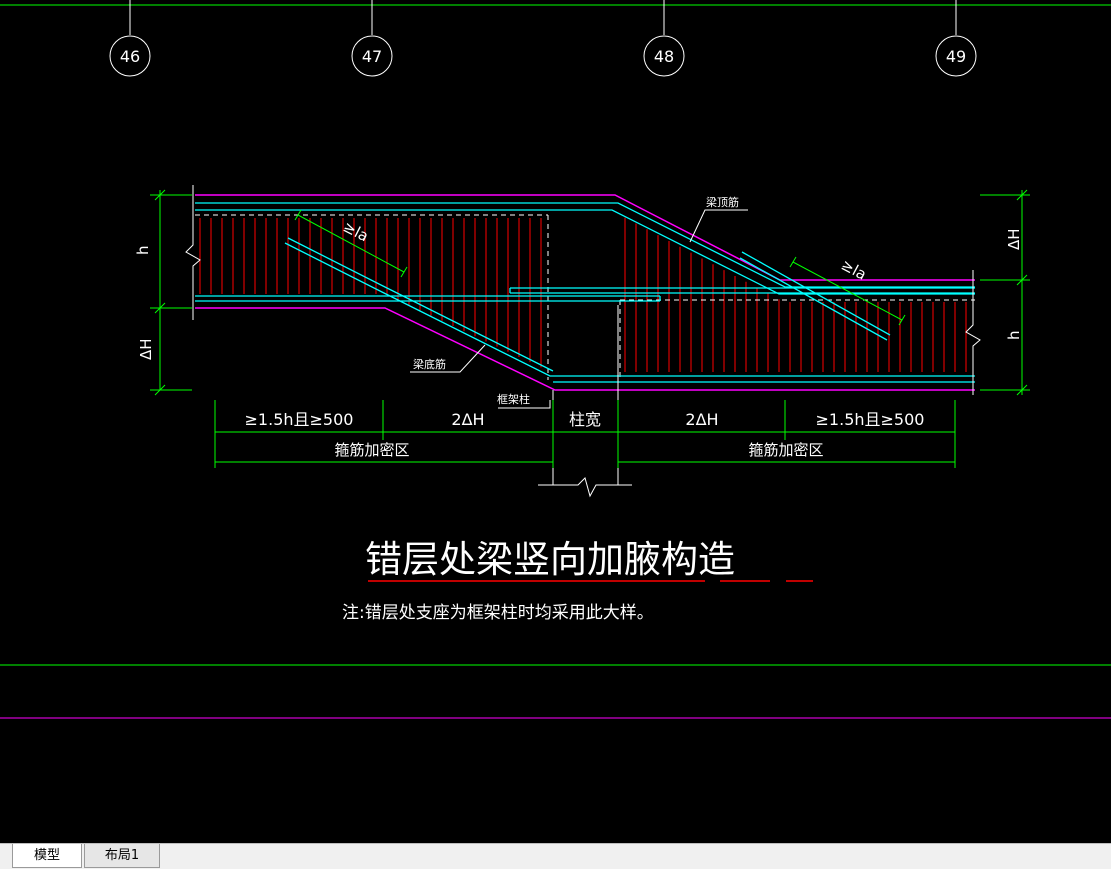  Describe the element at coordinates (701, 419) in the screenshot. I see `dim-text-4: 2ΔH` at that location.